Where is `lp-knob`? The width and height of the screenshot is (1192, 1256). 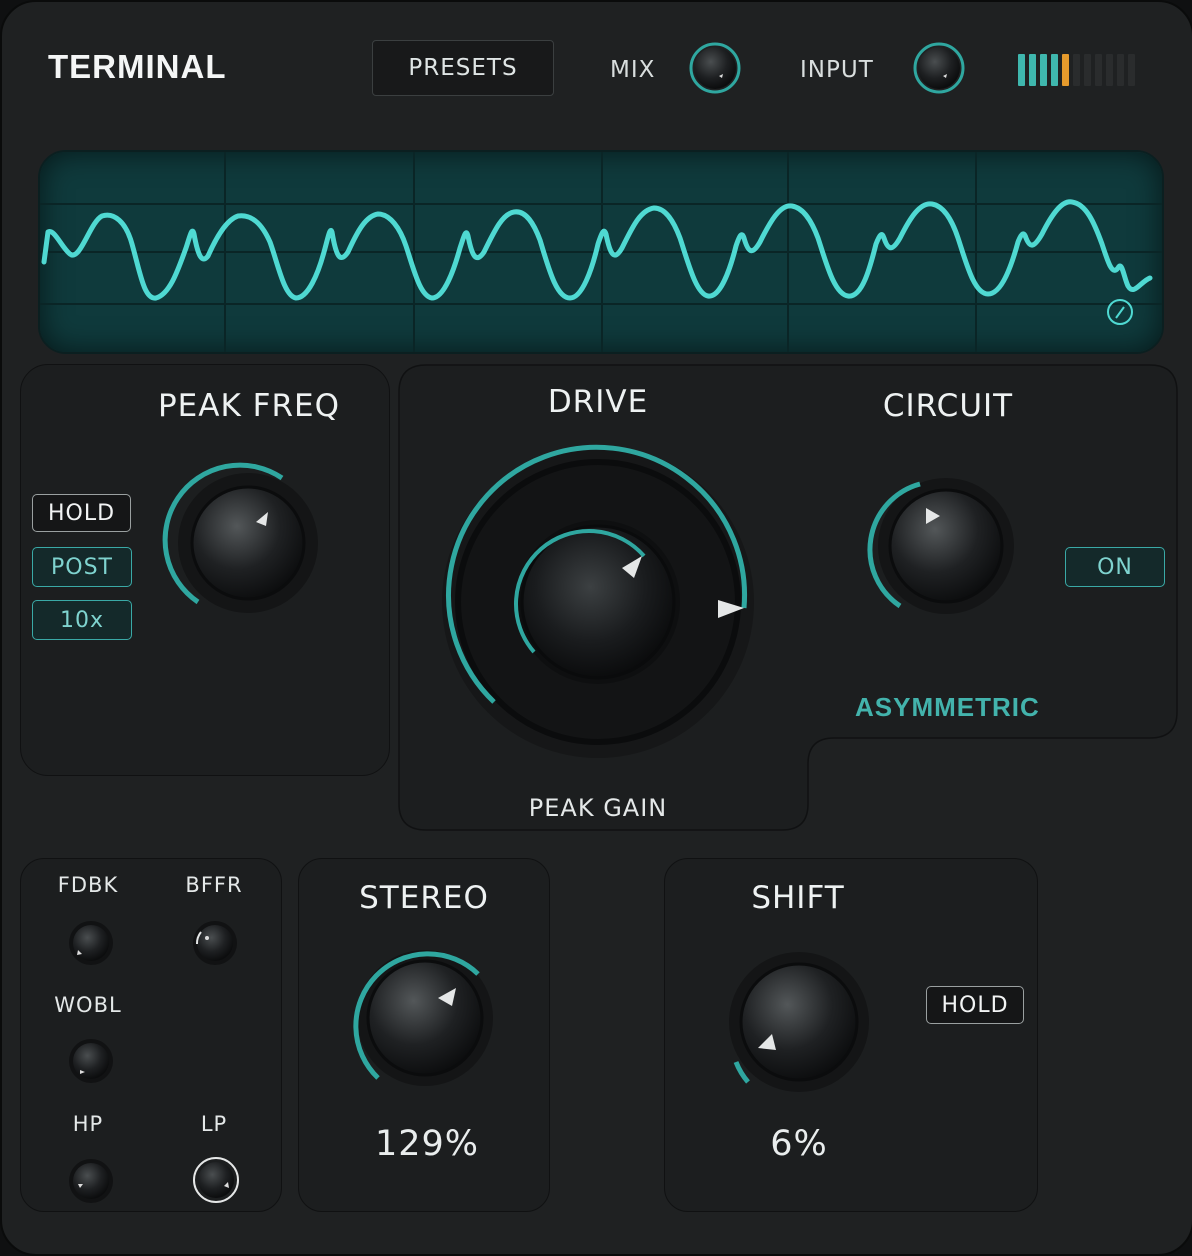 lp-knob is located at coordinates (216, 1180).